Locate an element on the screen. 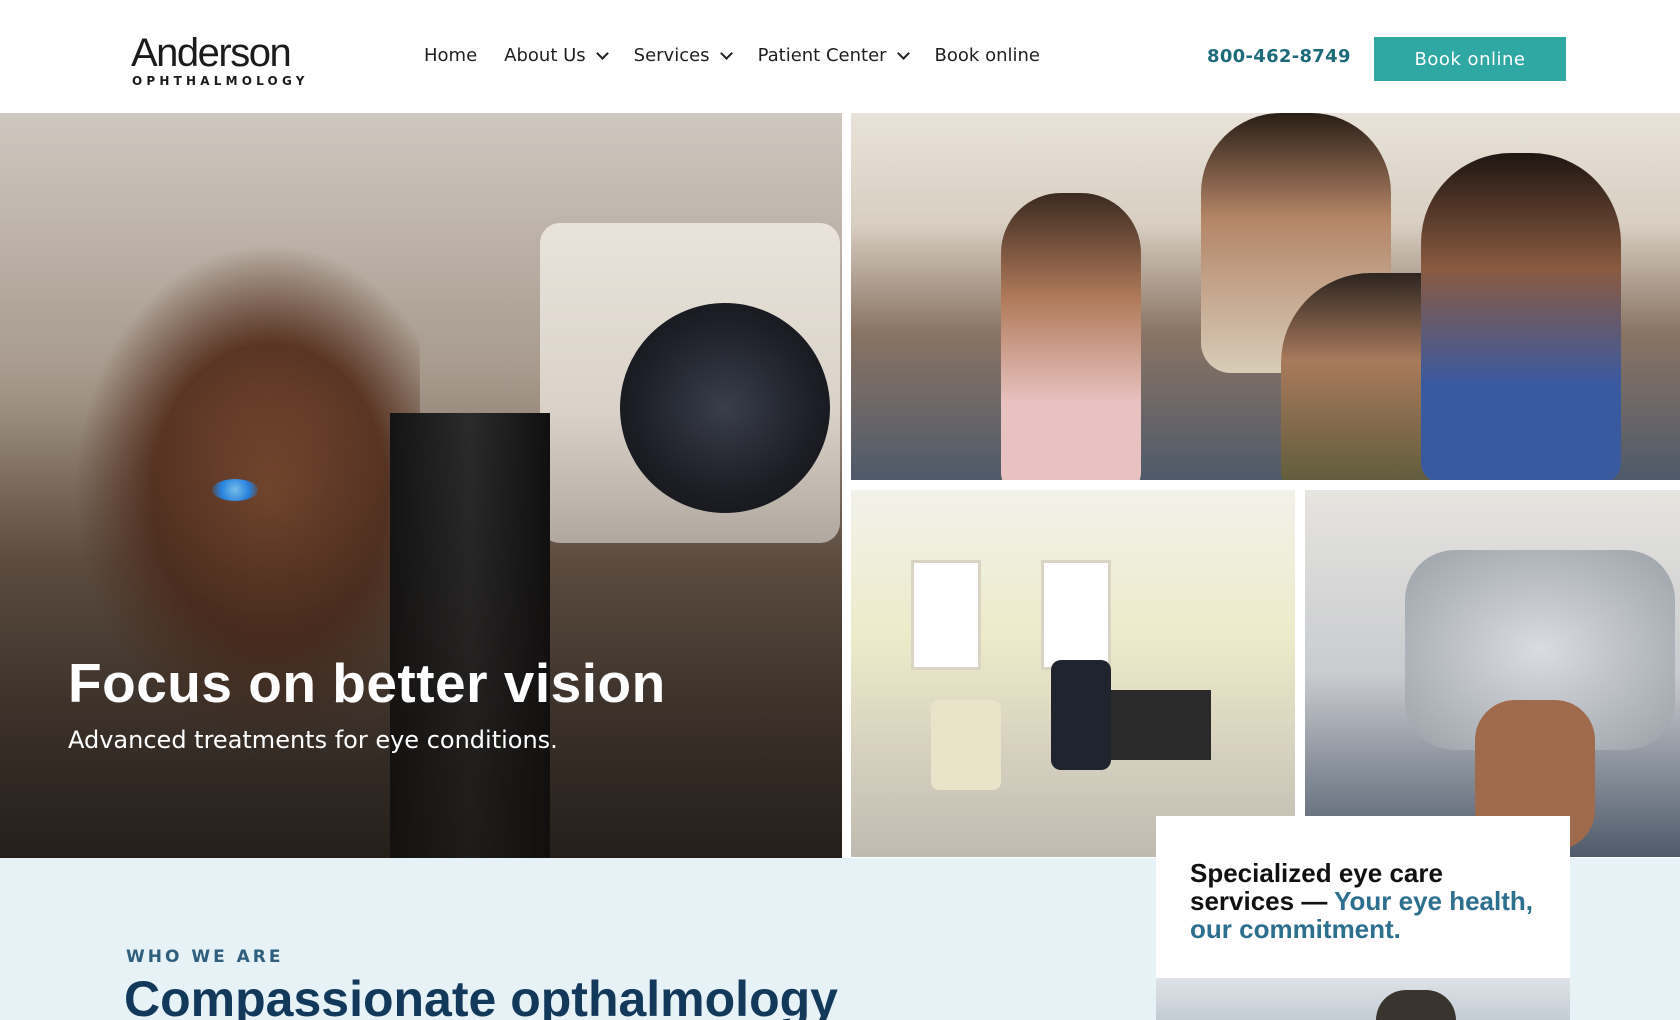  hero-title: Focus on better vision is located at coordinates (367, 683).